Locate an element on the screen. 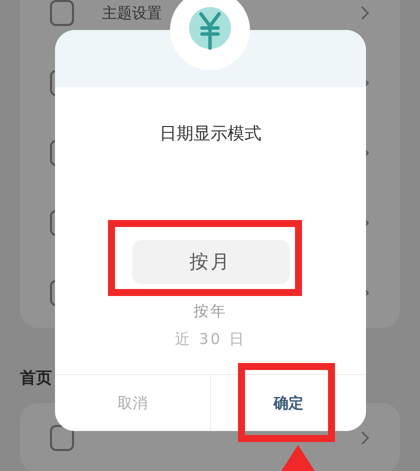 The width and height of the screenshot is (420, 471). picker-option: 按月 is located at coordinates (211, 262).